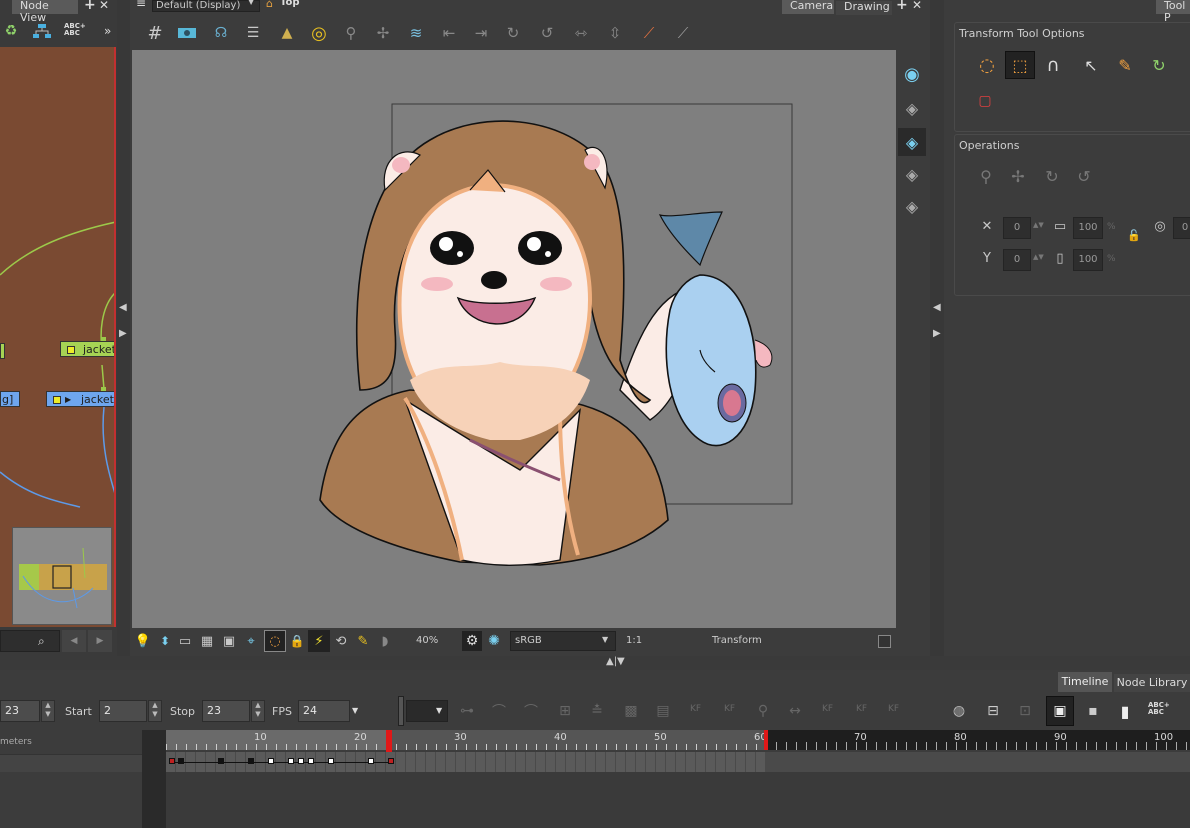  I want to click on nav-prev-button: ◀, so click(74, 641).